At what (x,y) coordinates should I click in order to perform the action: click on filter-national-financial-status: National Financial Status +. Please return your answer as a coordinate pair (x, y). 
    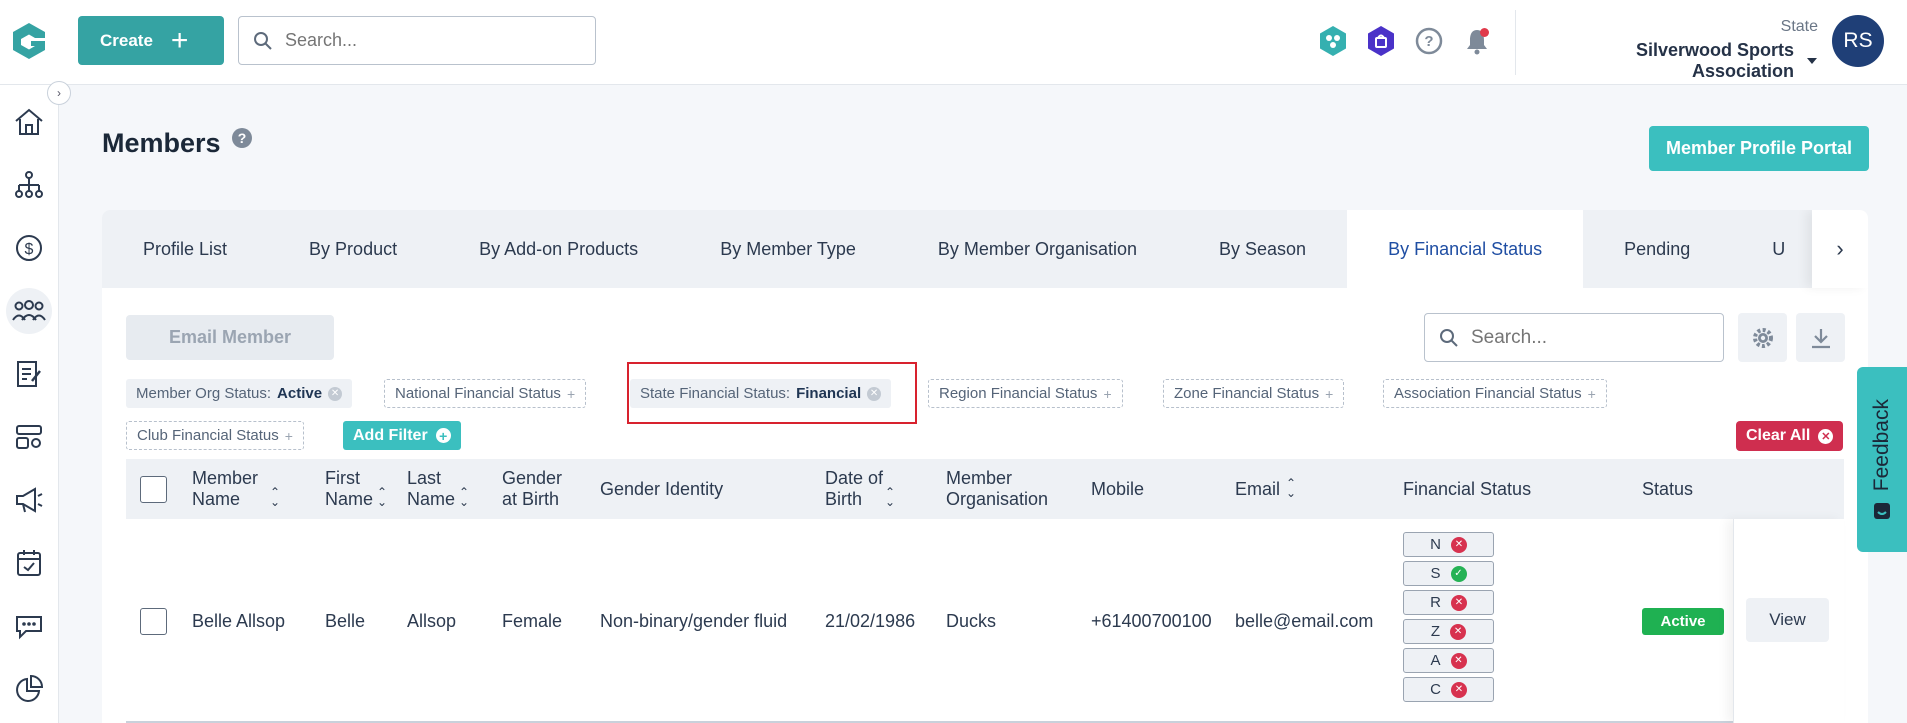
    Looking at the image, I should click on (485, 393).